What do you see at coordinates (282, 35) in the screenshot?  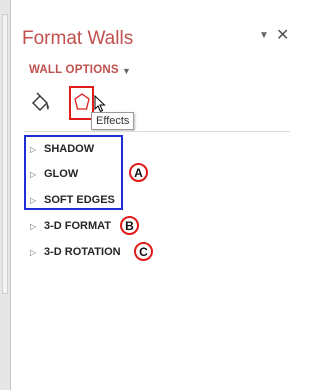 I see `close-icon: ✕` at bounding box center [282, 35].